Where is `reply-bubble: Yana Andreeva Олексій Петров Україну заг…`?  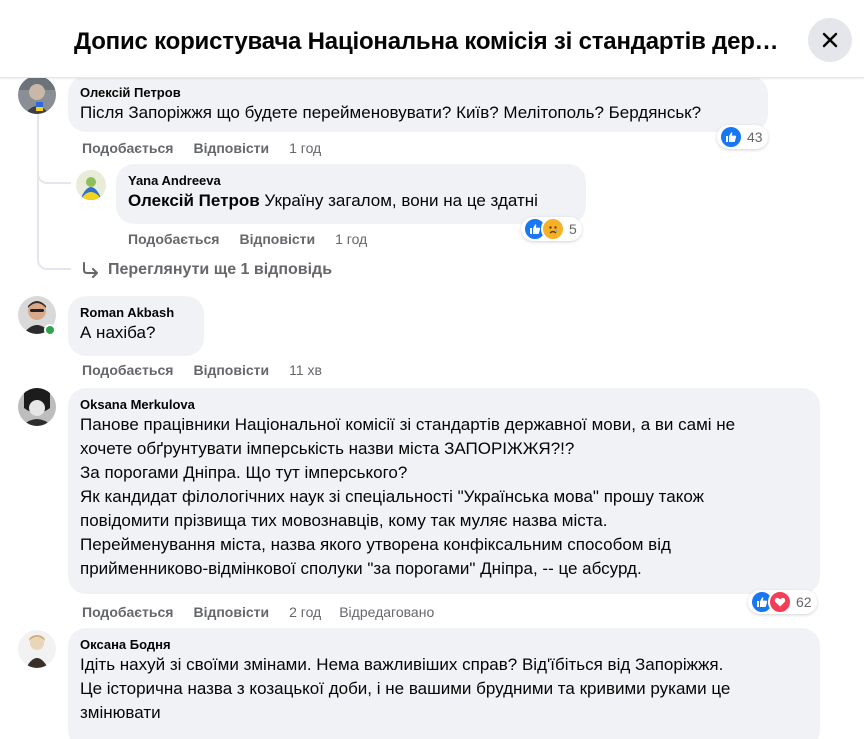
reply-bubble: Yana Andreeva Олексій Петров Україну заг… is located at coordinates (351, 194).